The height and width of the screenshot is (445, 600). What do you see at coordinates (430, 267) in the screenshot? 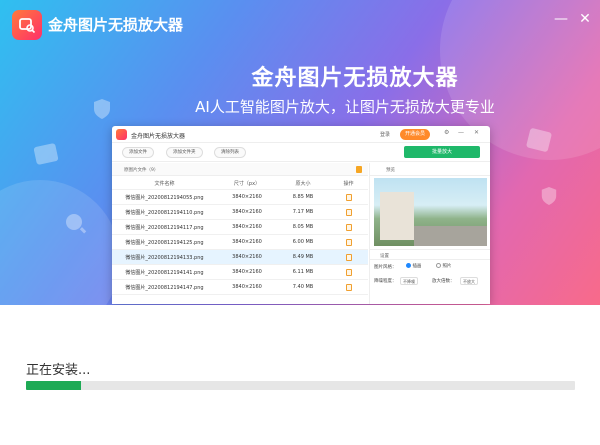
I see `style-row: 图片风格： 插画 照片` at bounding box center [430, 267].